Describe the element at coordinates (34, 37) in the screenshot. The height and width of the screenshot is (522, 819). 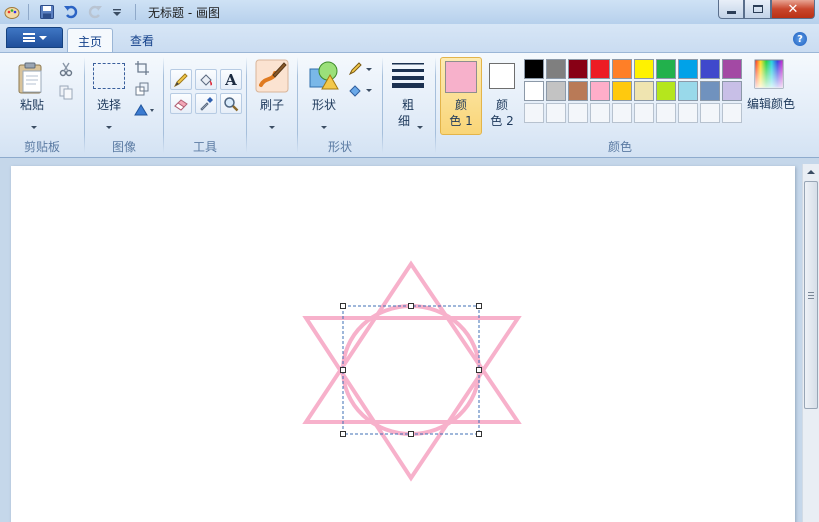
I see `paint-menu-button` at that location.